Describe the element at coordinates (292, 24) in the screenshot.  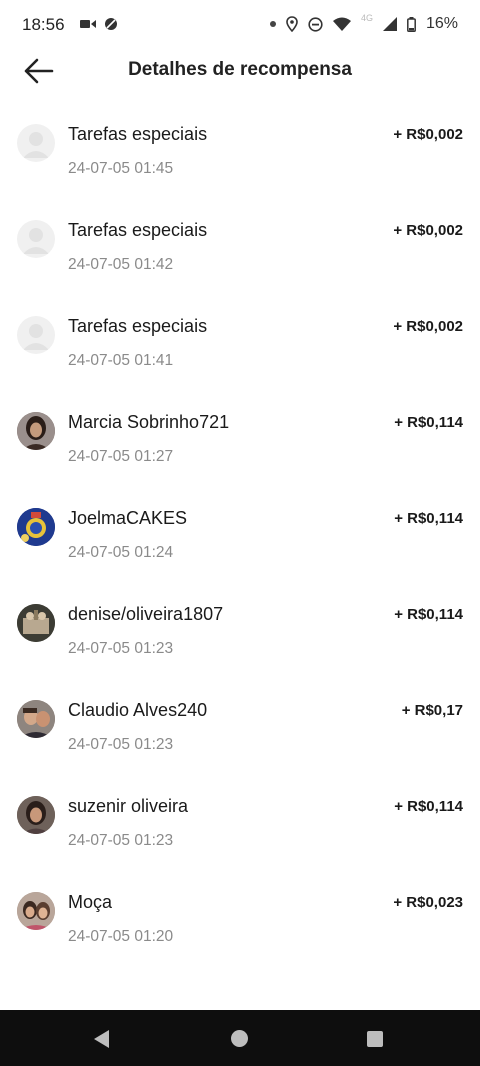
I see `location-icon` at that location.